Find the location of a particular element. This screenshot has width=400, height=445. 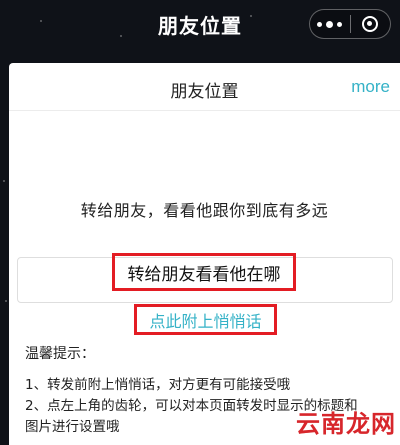

headline-text: 转给朋友，看看他跟你到底有多远 is located at coordinates (204, 210).